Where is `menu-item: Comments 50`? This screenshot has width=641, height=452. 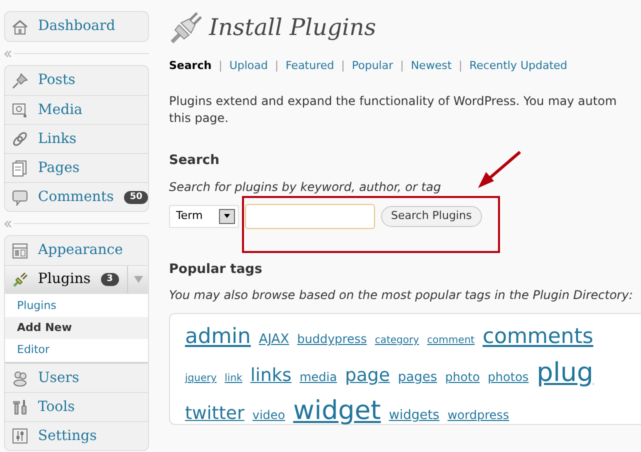
menu-item: Comments 50 is located at coordinates (76, 196).